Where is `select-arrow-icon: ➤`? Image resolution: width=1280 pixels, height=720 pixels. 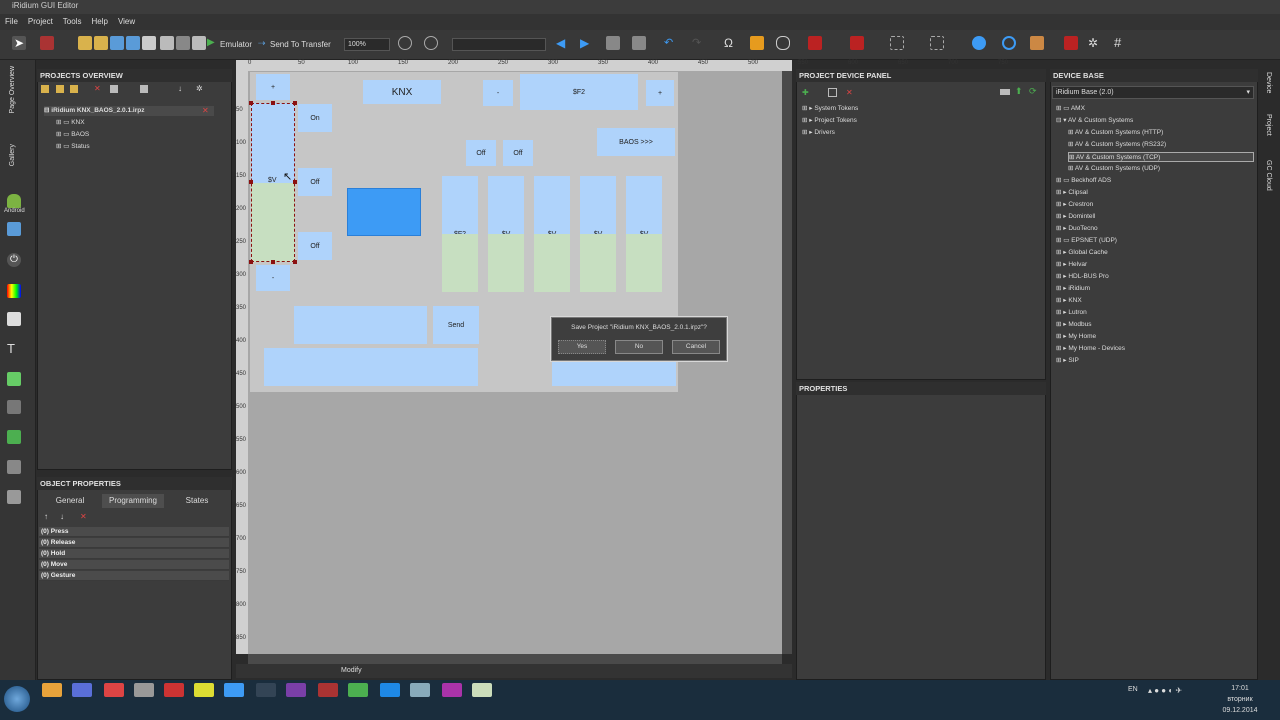
select-arrow-icon: ➤ is located at coordinates (19, 43).